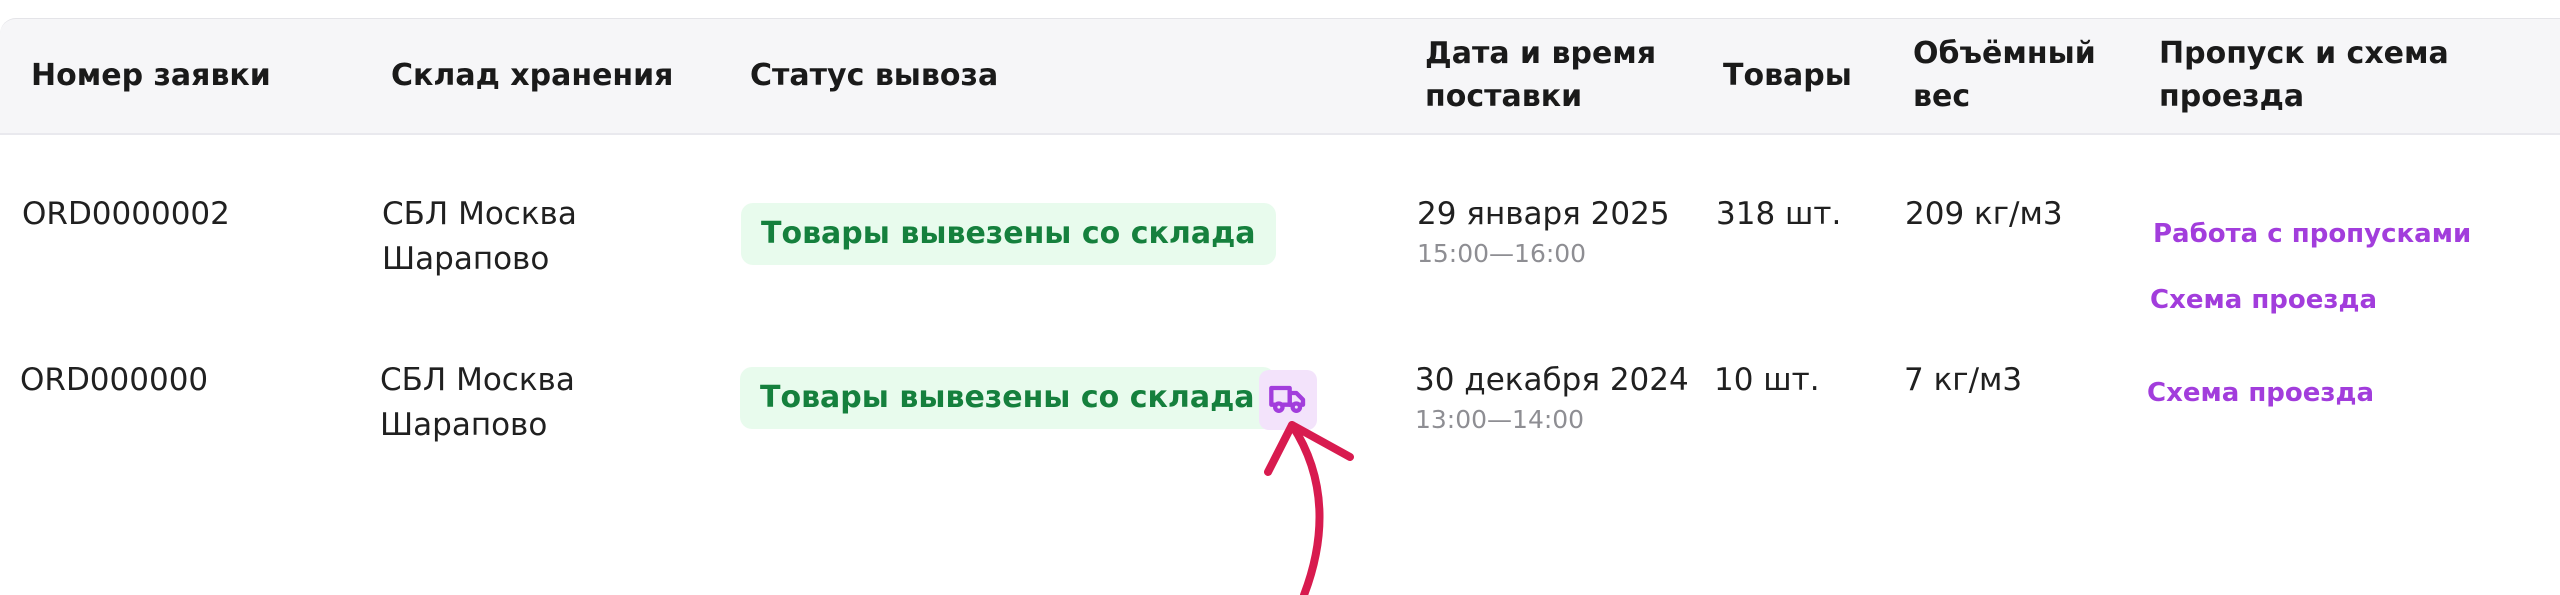 Image resolution: width=2560 pixels, height=595 pixels. I want to click on delivery-time: 15:00—16:00, so click(1502, 253).